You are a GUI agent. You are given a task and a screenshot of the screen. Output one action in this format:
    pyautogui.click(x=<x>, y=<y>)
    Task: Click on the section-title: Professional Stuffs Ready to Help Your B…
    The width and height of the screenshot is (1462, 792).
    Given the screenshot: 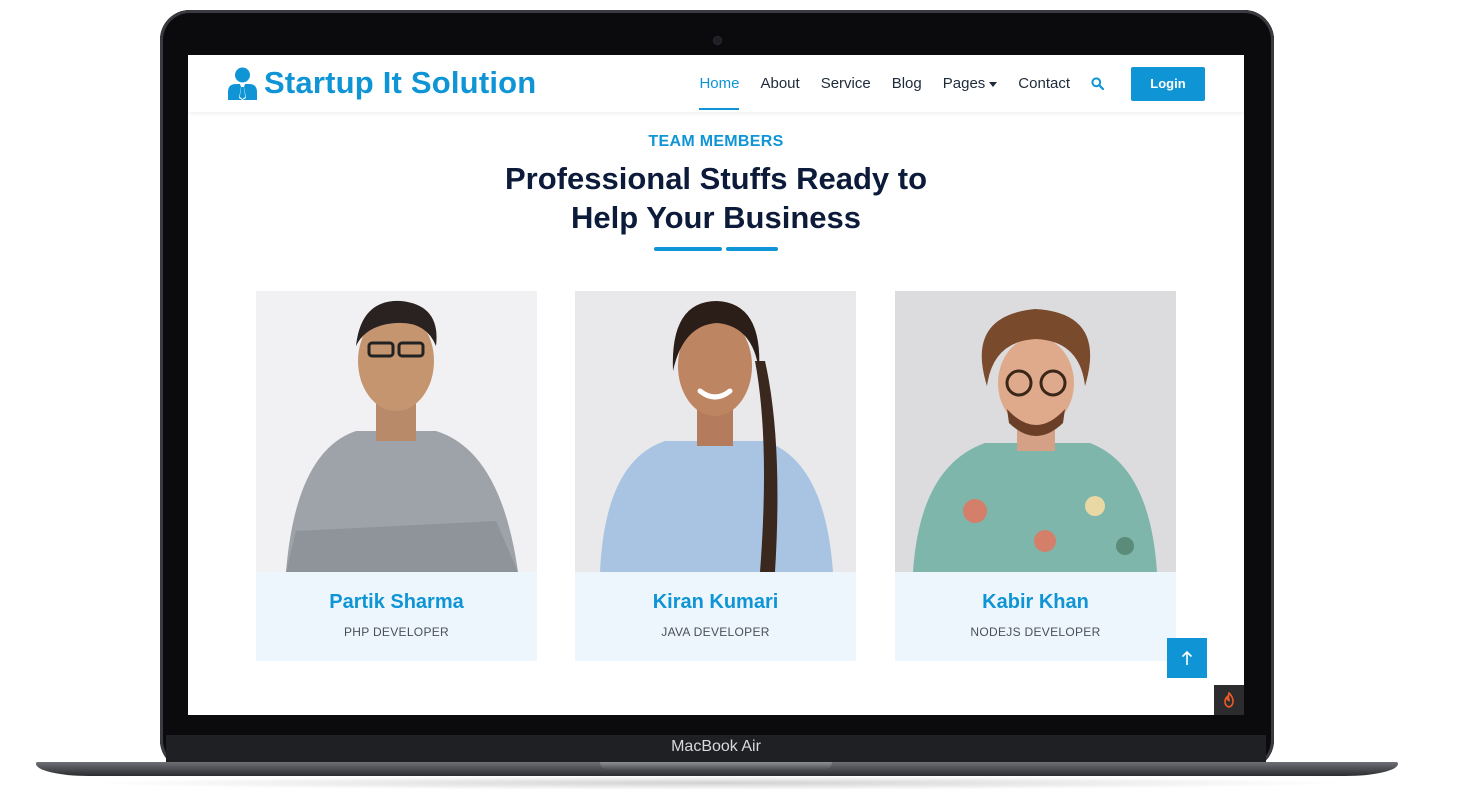 What is the action you would take?
    pyautogui.click(x=716, y=198)
    